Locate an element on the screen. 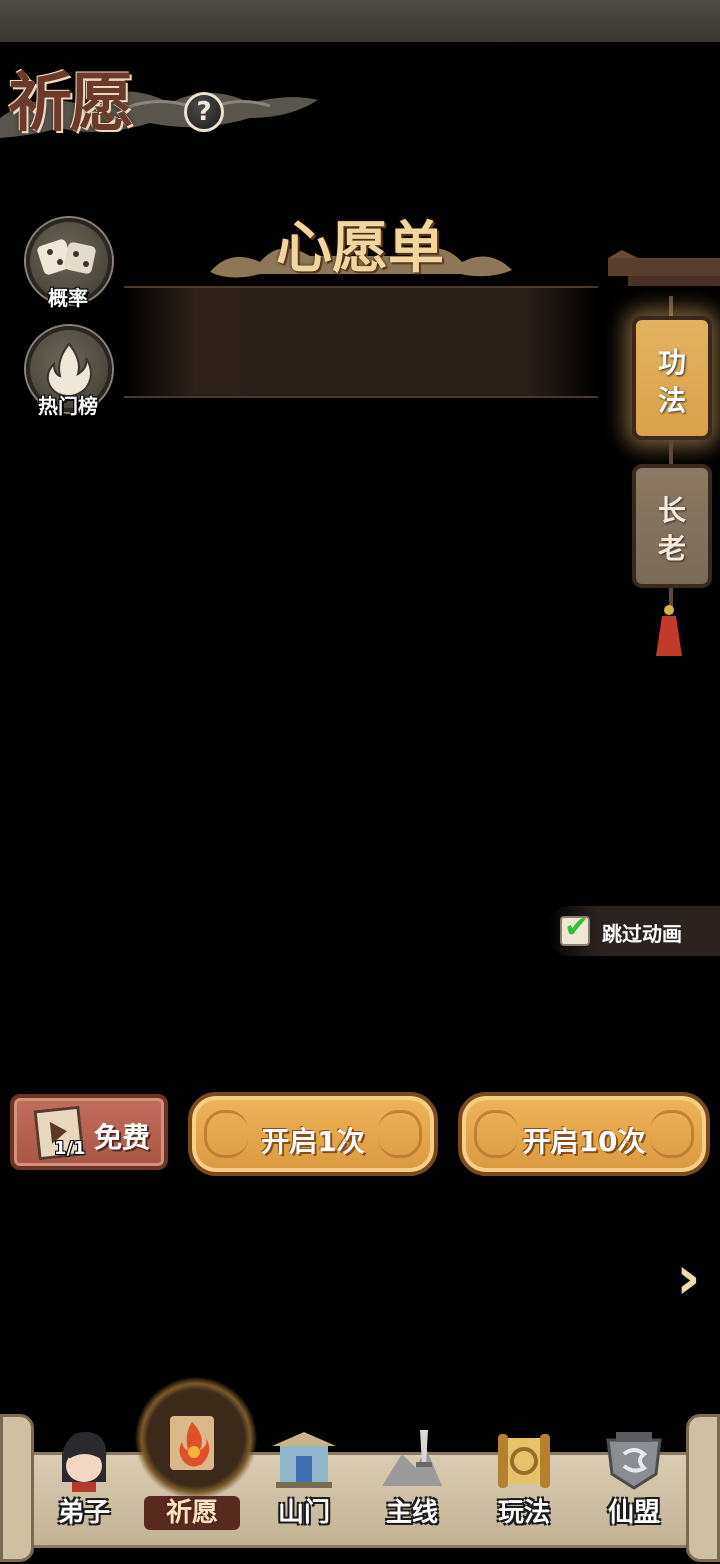 Image resolution: width=720 pixels, height=1564 pixels. free-draw-button: 1/1 免费 is located at coordinates (89, 1132).